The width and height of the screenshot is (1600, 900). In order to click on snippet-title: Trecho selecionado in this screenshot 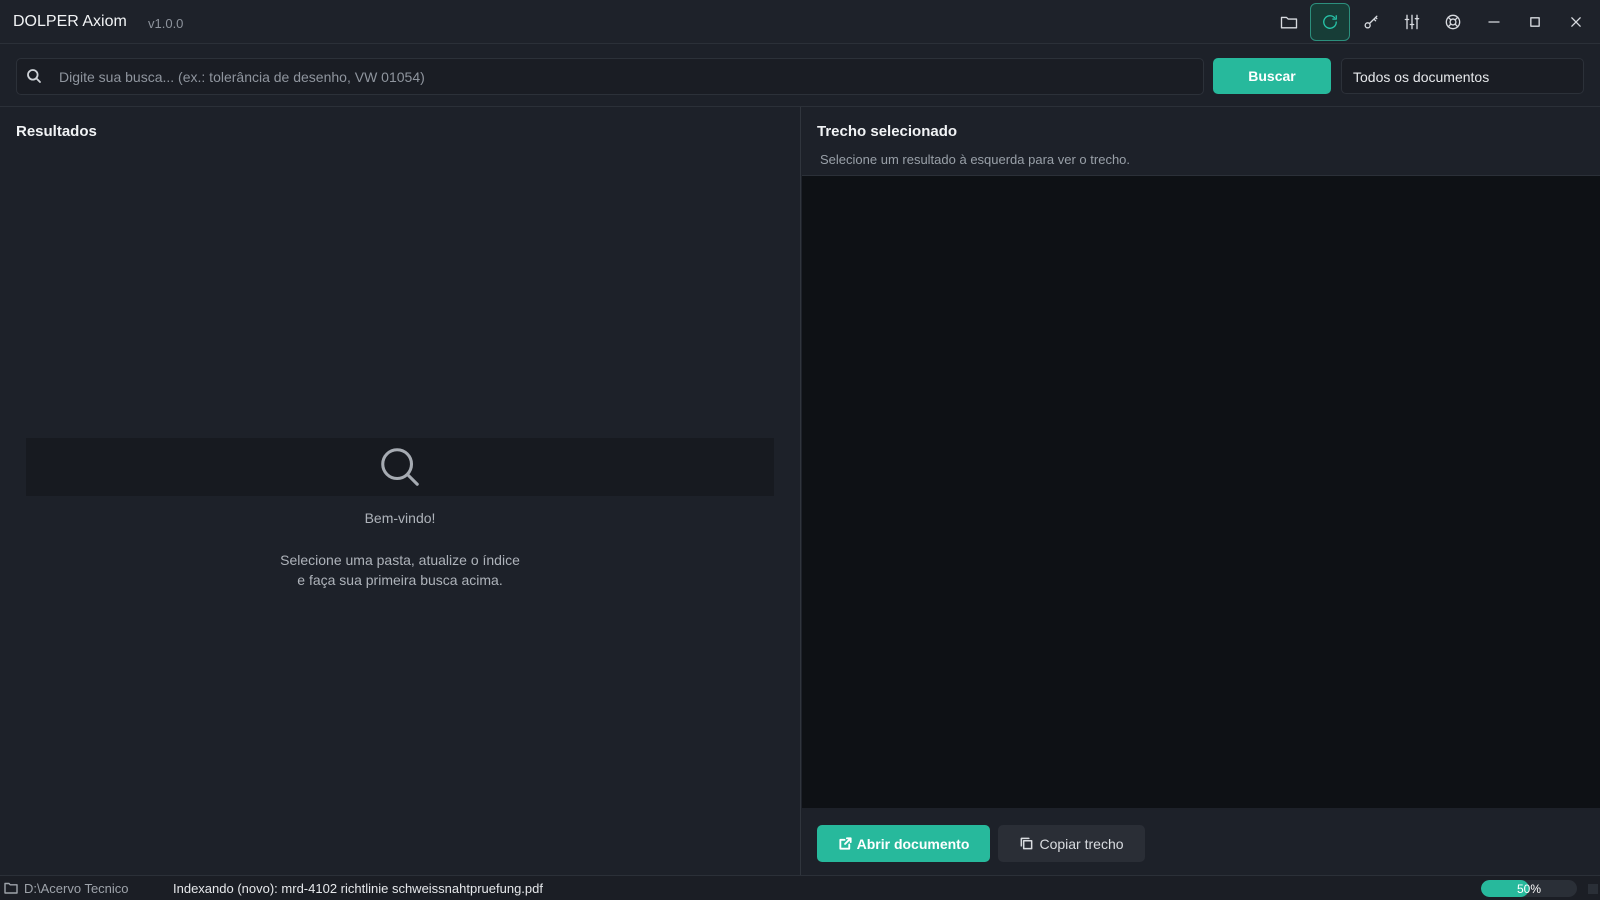, I will do `click(887, 131)`.